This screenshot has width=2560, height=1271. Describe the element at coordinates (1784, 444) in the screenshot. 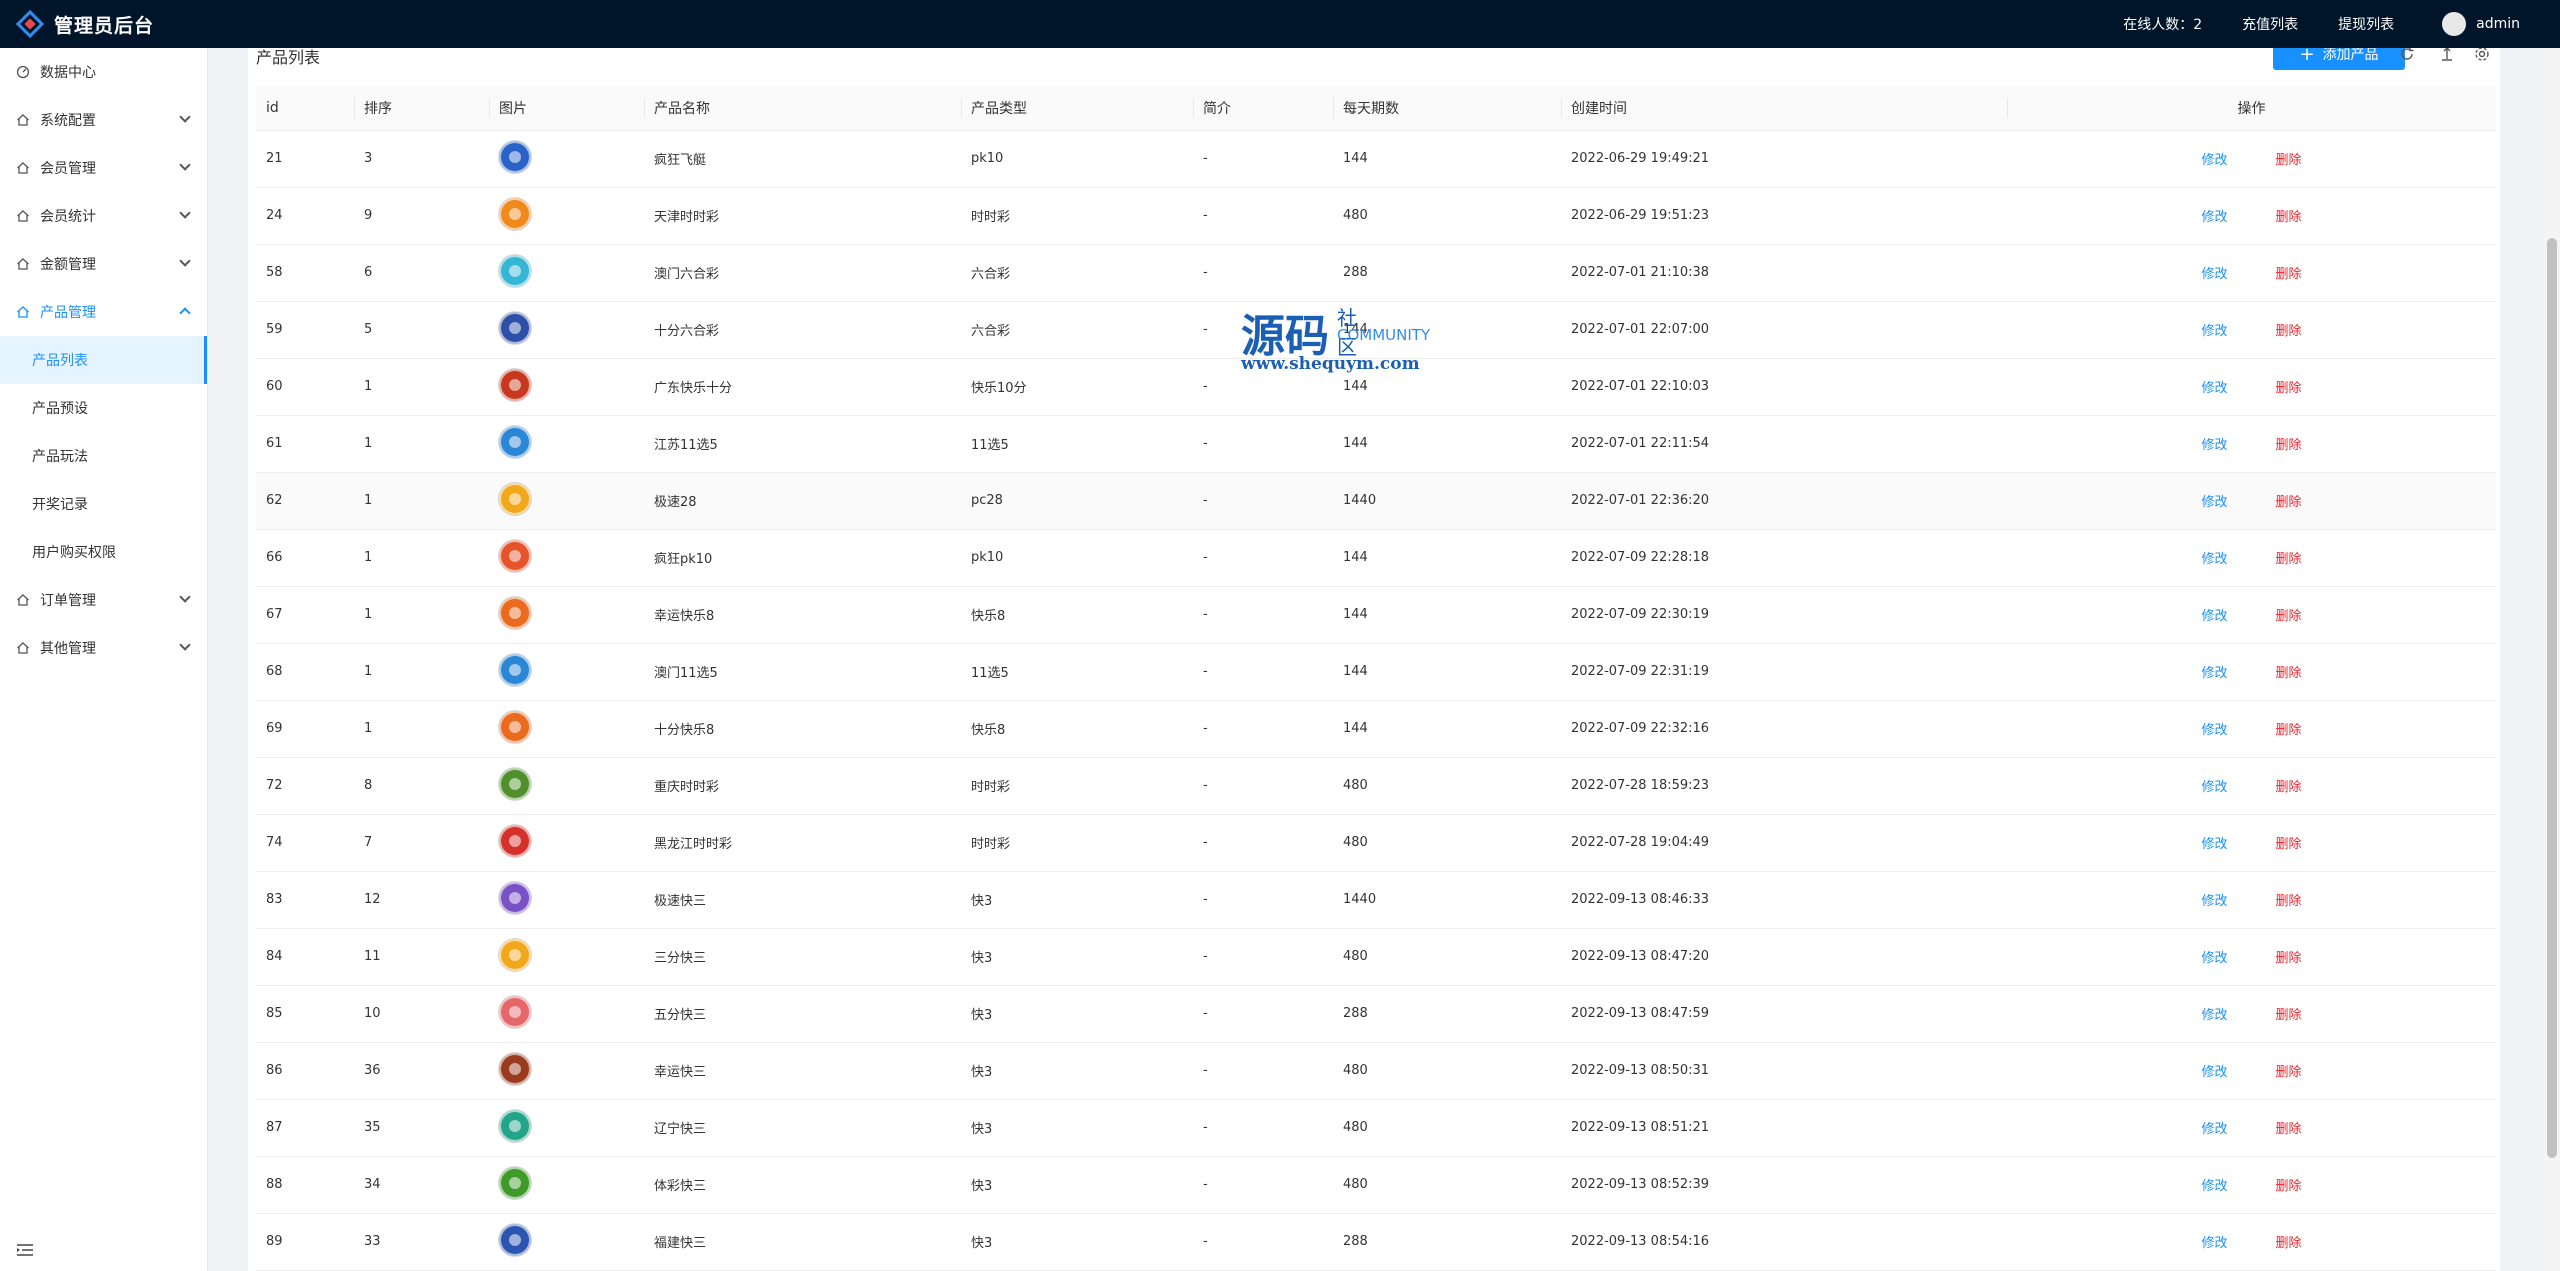

I see `created-cell: 2022-07-01 22:11:54` at that location.